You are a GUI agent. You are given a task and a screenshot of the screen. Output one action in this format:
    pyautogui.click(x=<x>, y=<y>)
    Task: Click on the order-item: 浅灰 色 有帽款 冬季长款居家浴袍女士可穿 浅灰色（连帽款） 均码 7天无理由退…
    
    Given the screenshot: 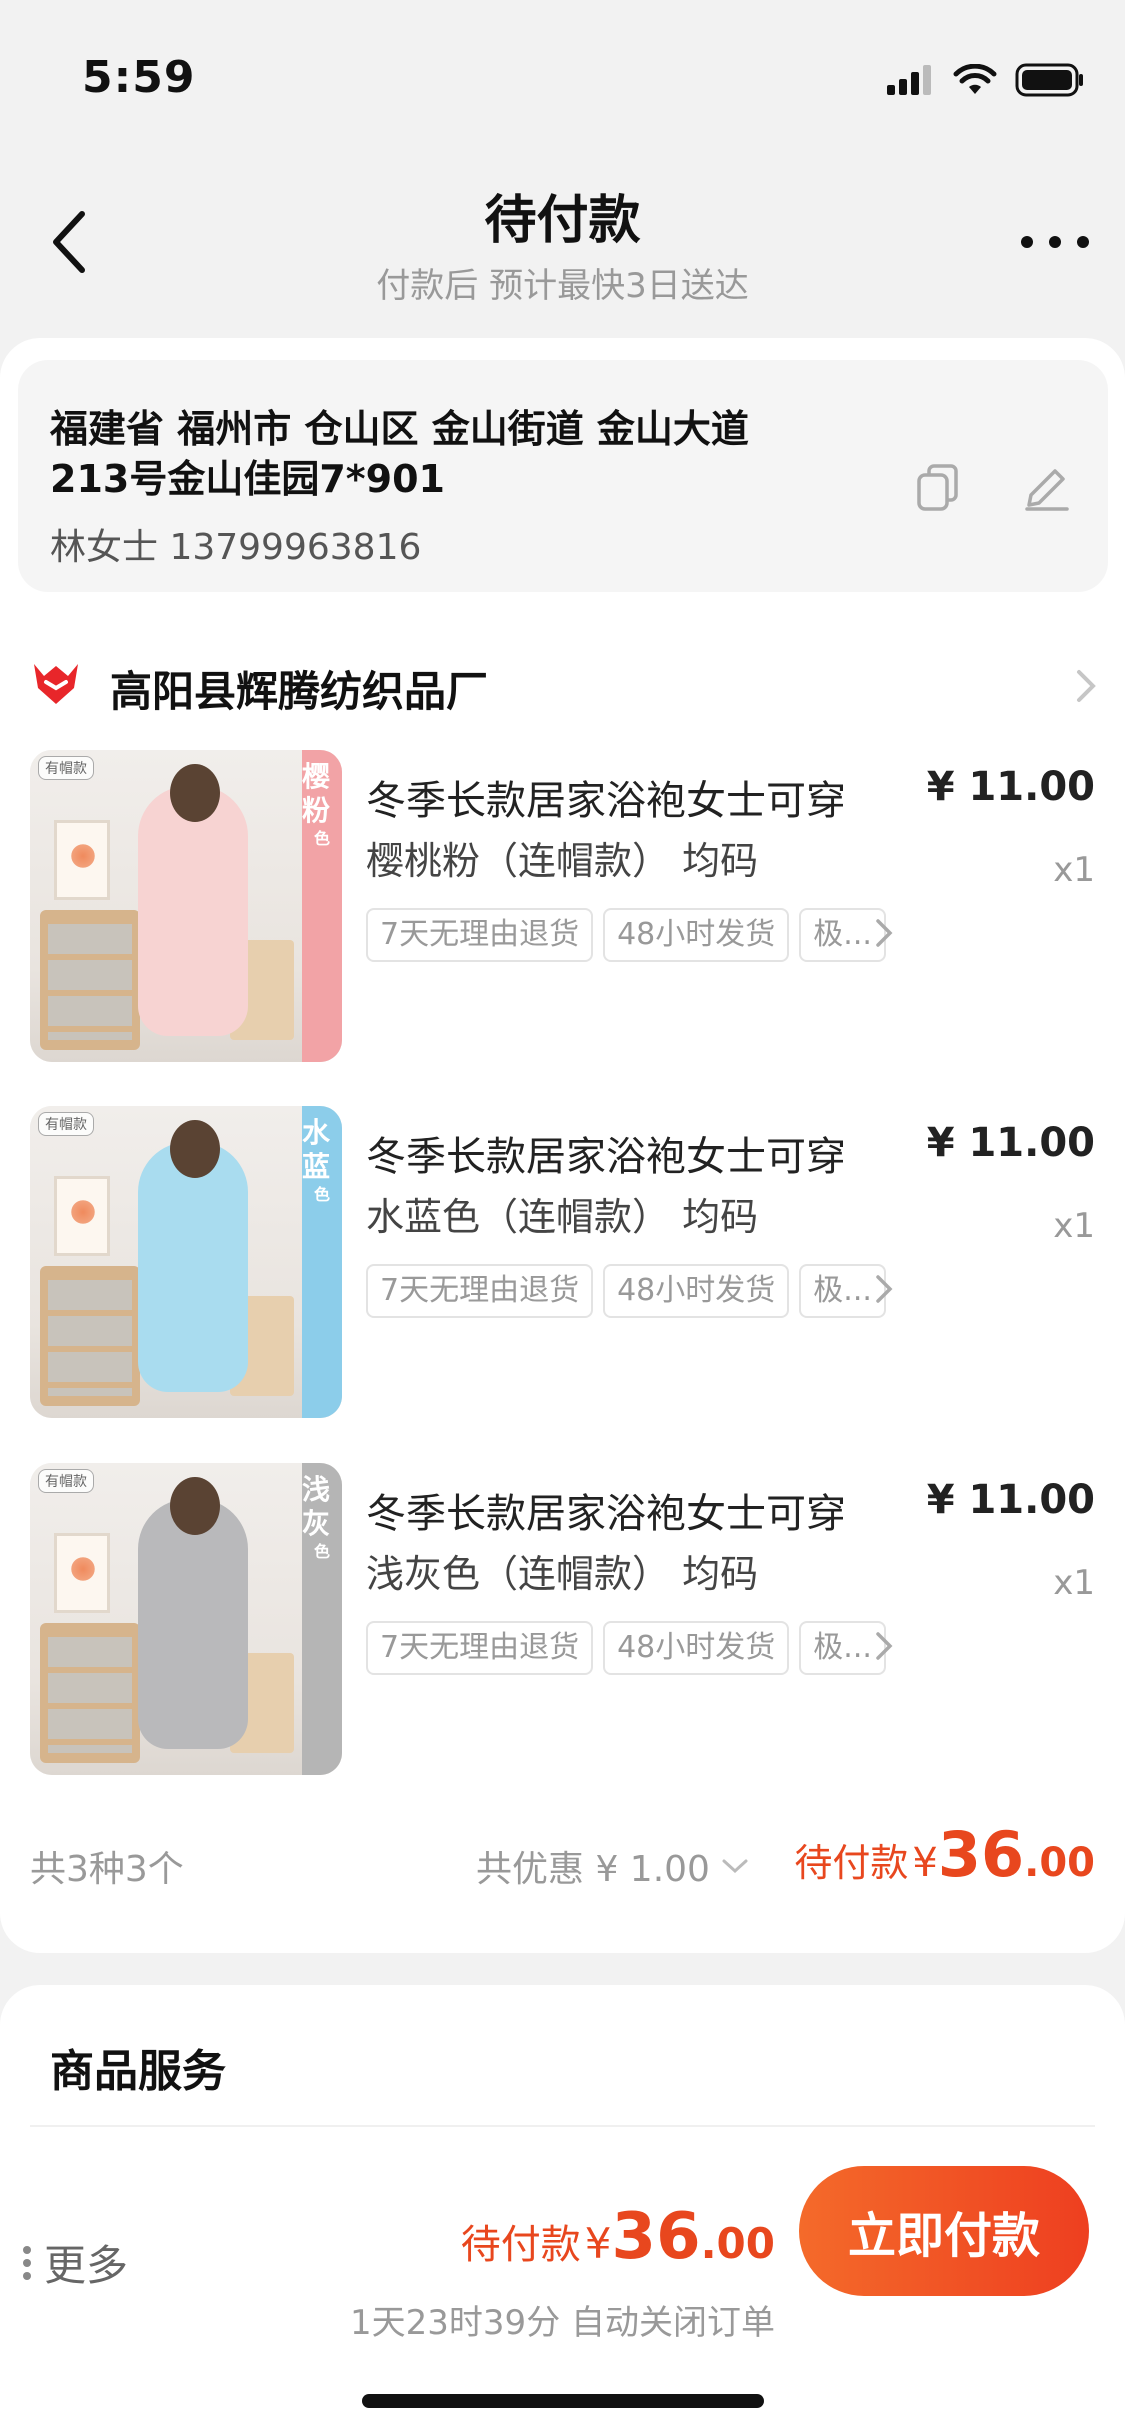 What is the action you would take?
    pyautogui.click(x=562, y=1623)
    